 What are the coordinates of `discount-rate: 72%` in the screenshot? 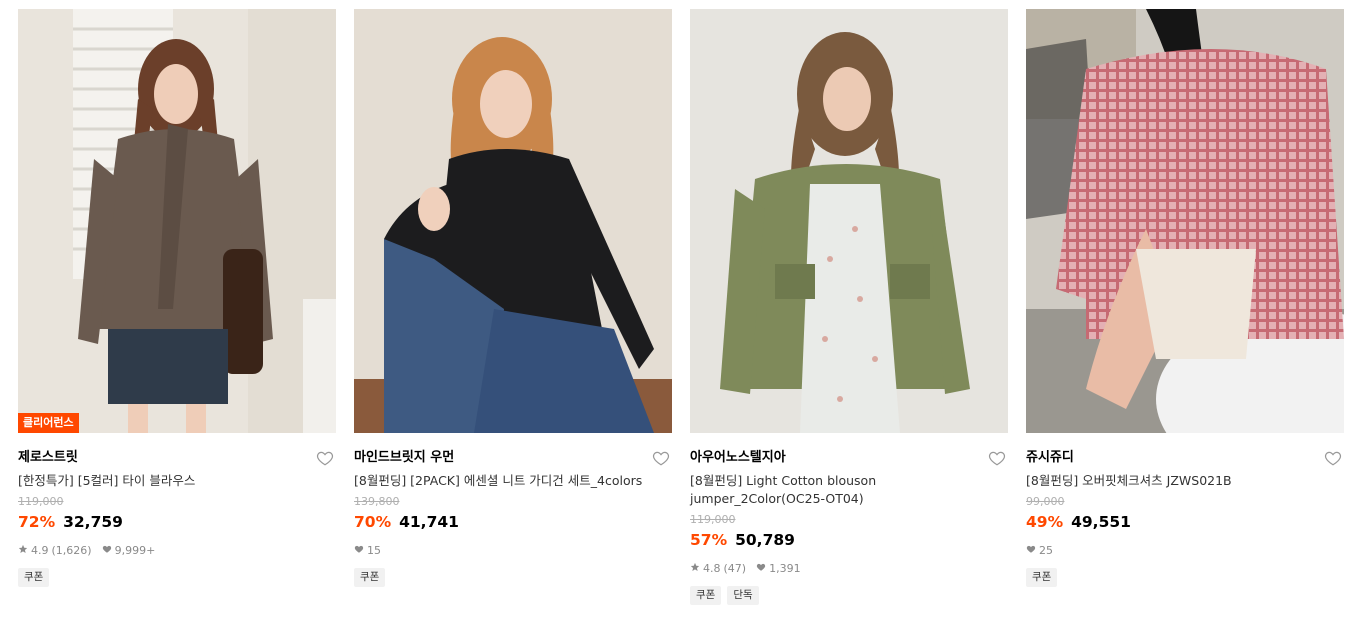 It's located at (37, 522).